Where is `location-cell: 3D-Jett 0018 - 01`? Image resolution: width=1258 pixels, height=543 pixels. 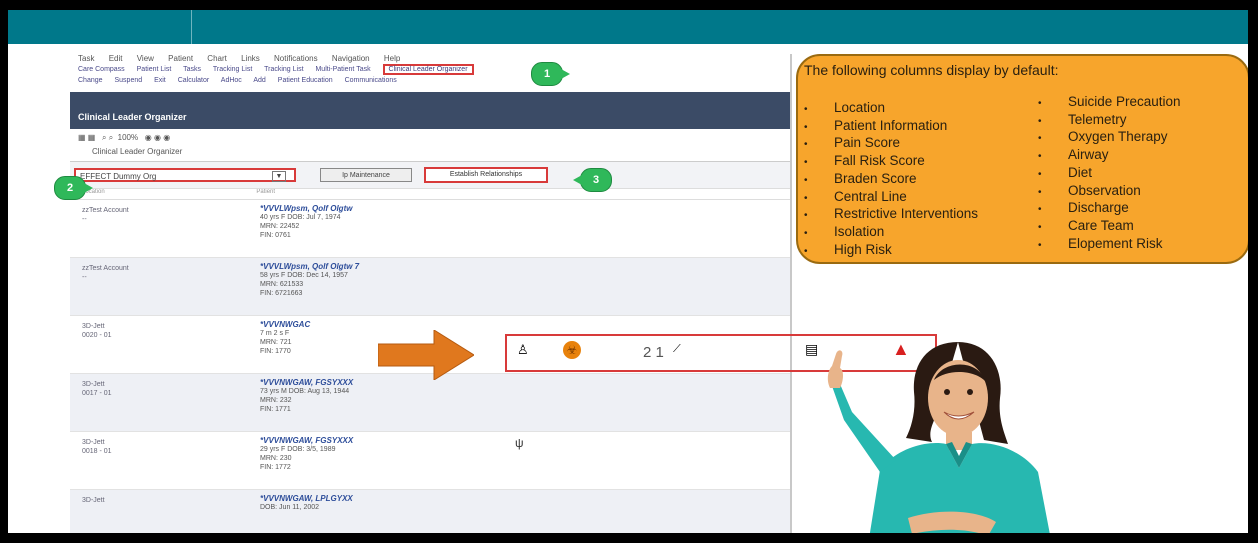 location-cell: 3D-Jett 0018 - 01 is located at coordinates (97, 447).